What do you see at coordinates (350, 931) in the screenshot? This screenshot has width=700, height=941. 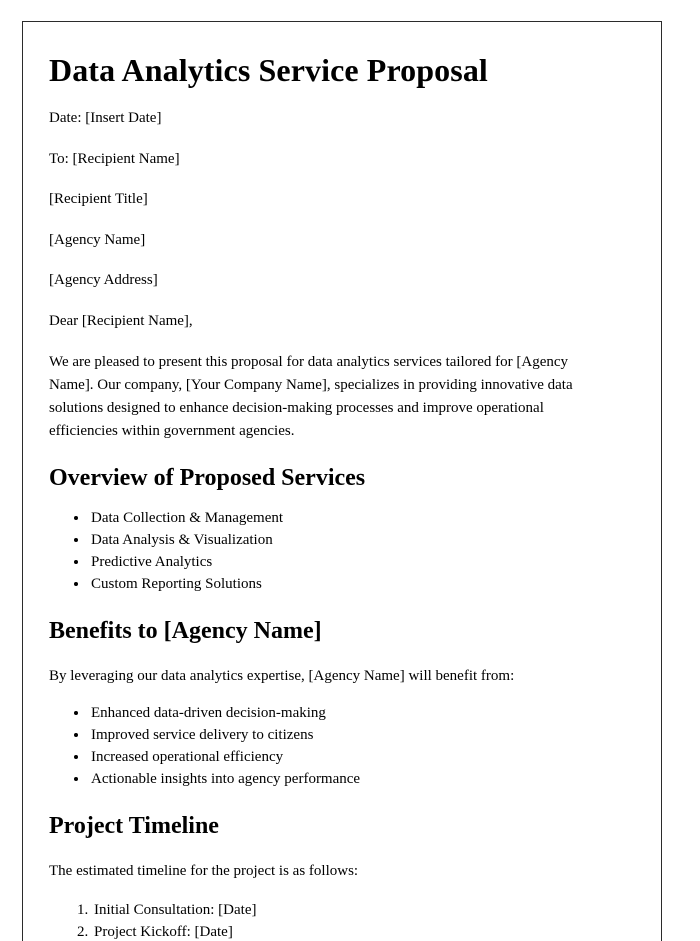 I see `list-item: Project Kickoff: [Date]` at bounding box center [350, 931].